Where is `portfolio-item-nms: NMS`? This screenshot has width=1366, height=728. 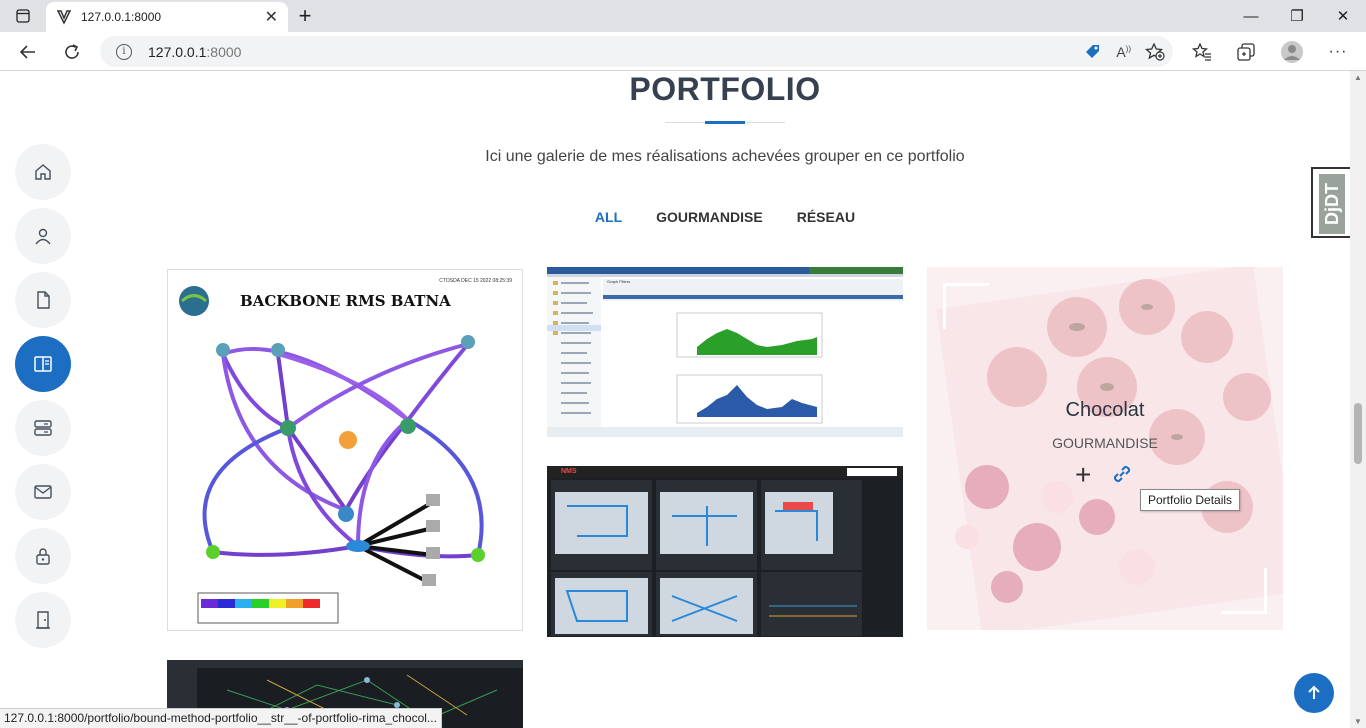
portfolio-item-nms: NMS is located at coordinates (725, 551).